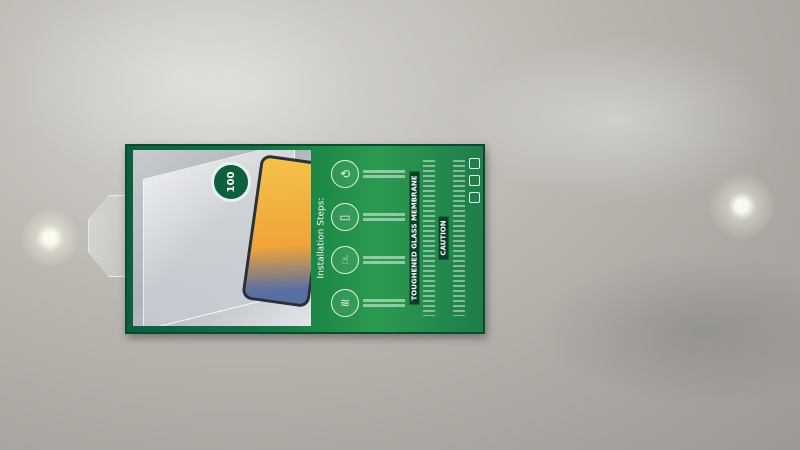 Image resolution: width=800 pixels, height=450 pixels. I want to click on certification-strip, so click(474, 241).